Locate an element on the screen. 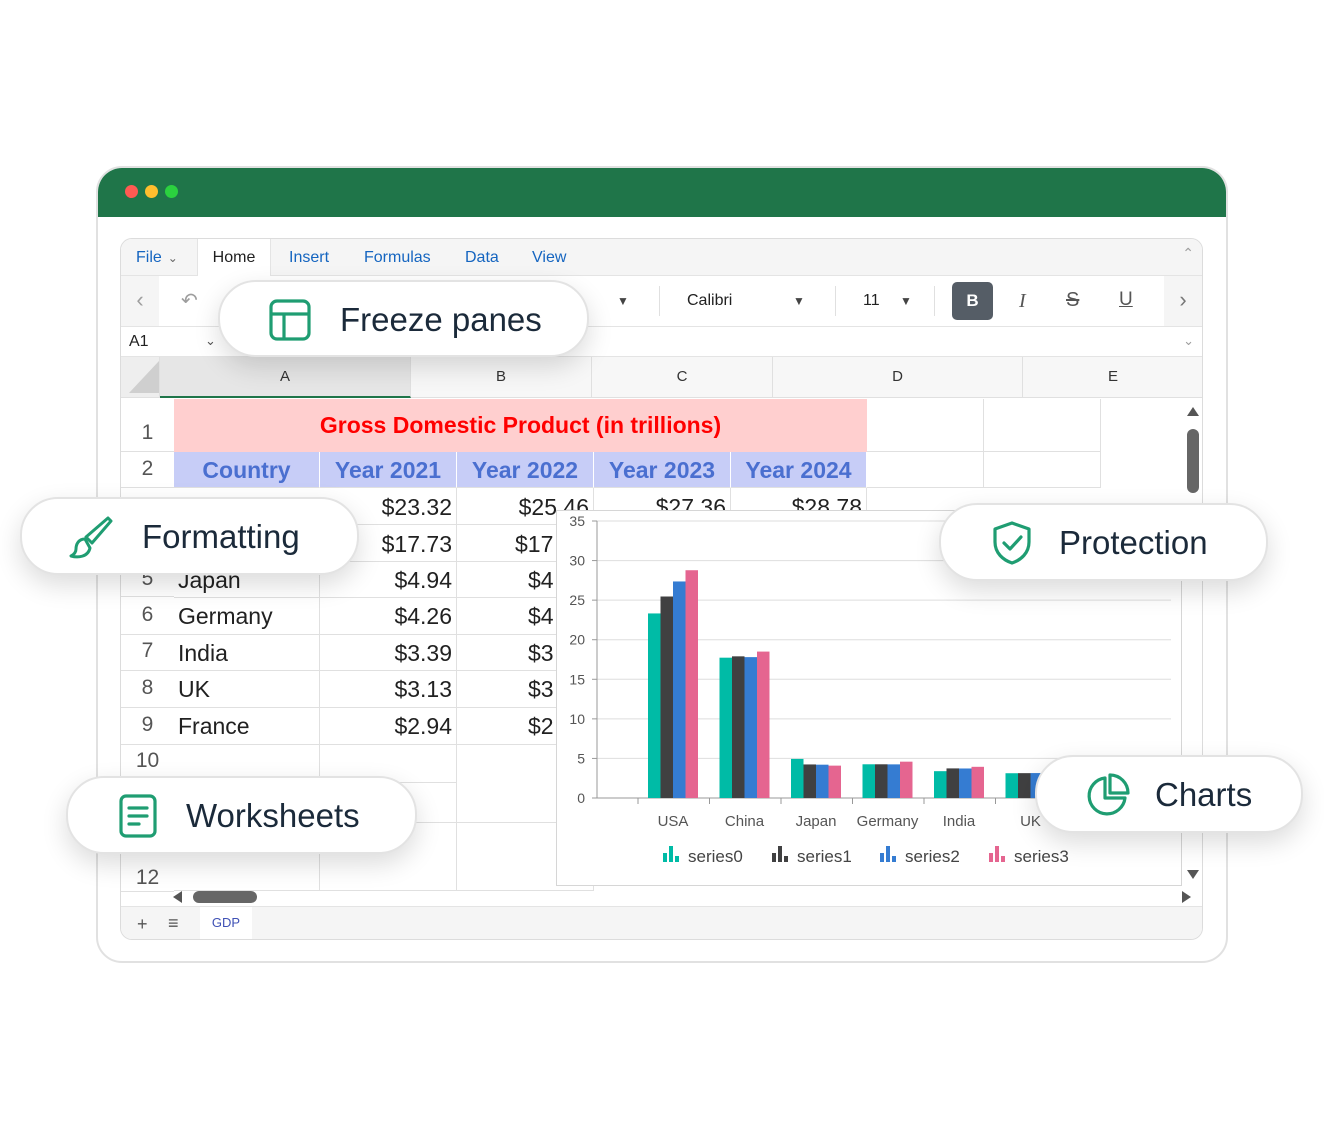 This screenshot has height=1128, width=1324. maximize-window-dot is located at coordinates (171, 191).